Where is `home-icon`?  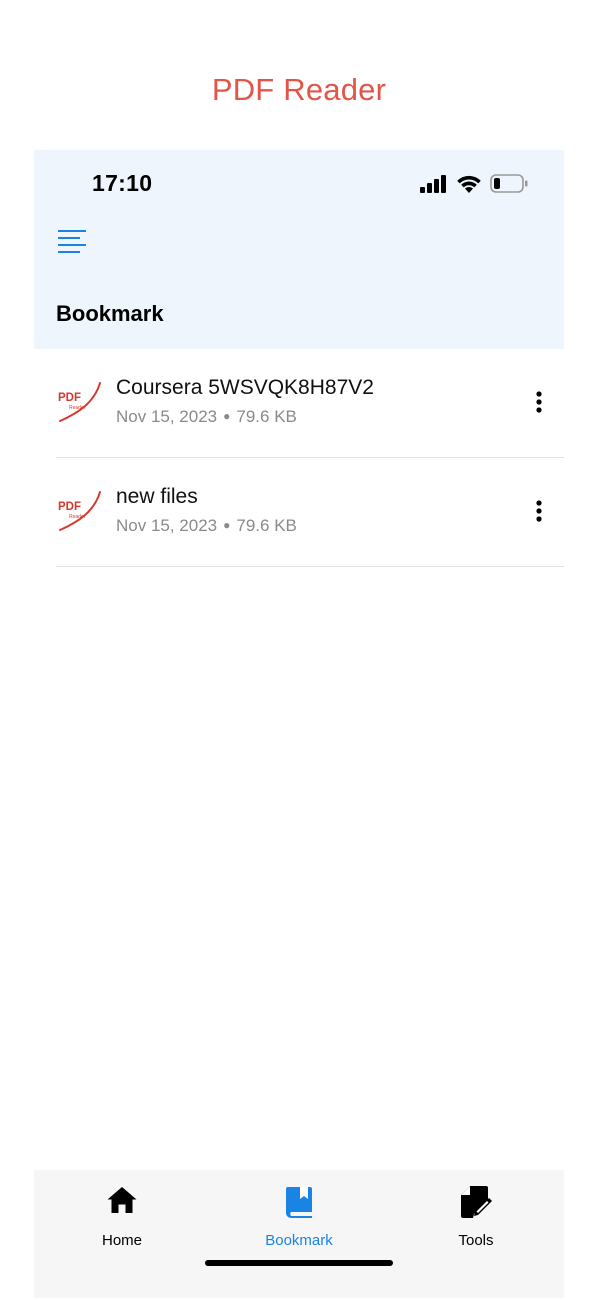 home-icon is located at coordinates (122, 1200).